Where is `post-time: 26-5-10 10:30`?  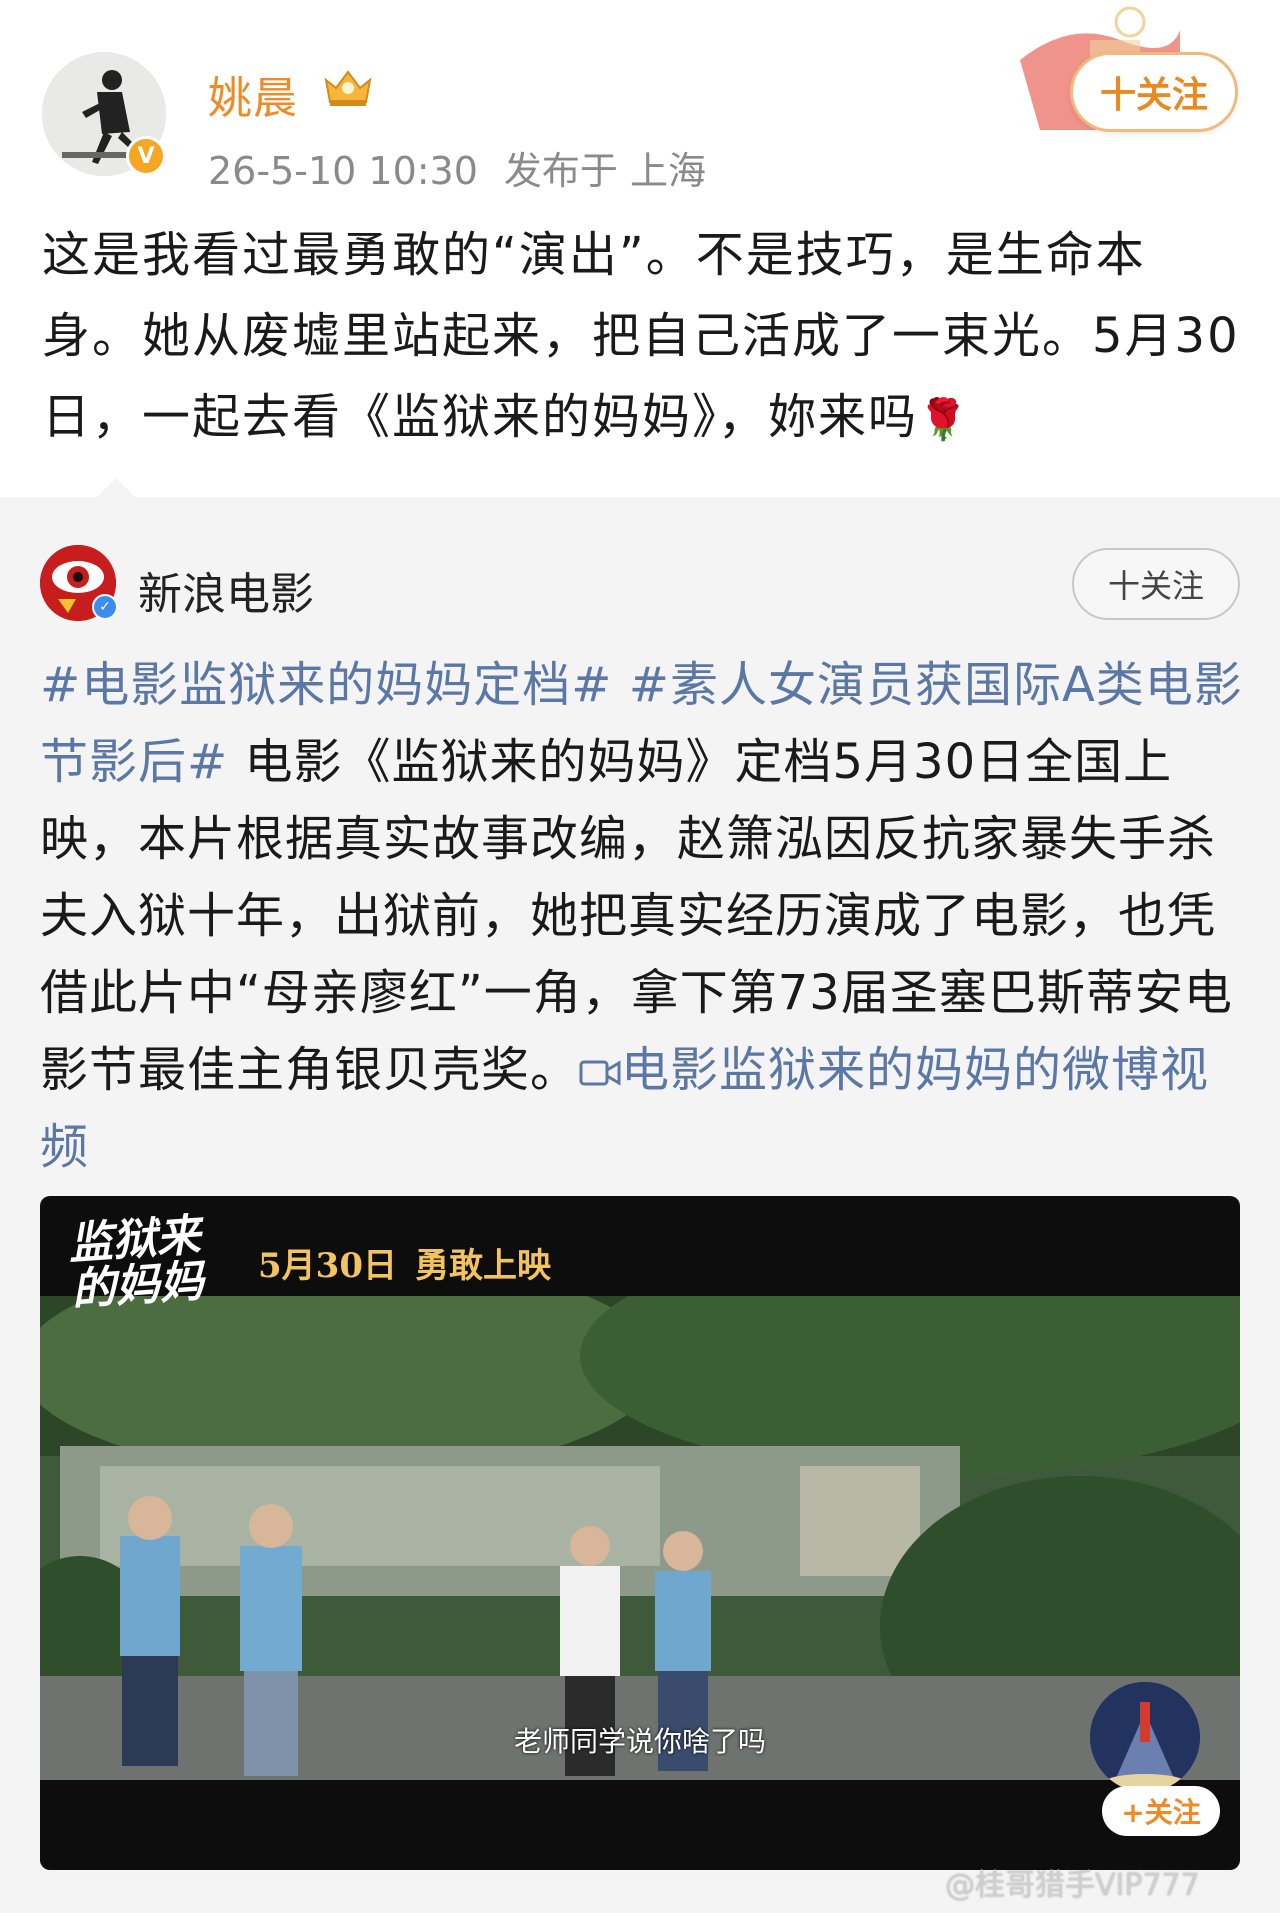
post-time: 26-5-10 10:30 is located at coordinates (343, 171).